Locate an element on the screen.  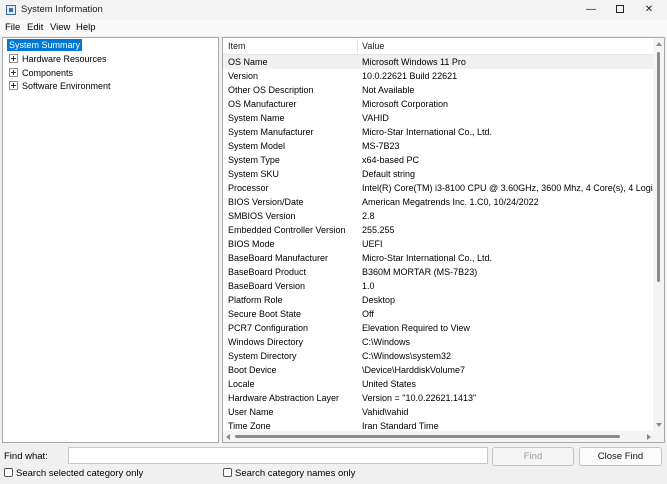
maximize-icon is located at coordinates (620, 9).